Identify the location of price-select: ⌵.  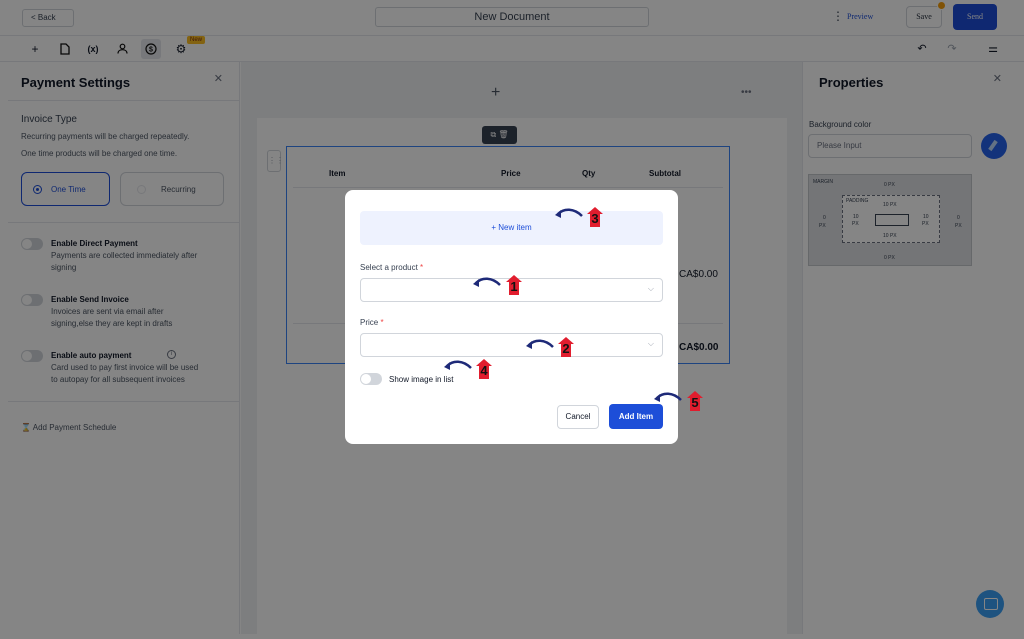
(511, 345).